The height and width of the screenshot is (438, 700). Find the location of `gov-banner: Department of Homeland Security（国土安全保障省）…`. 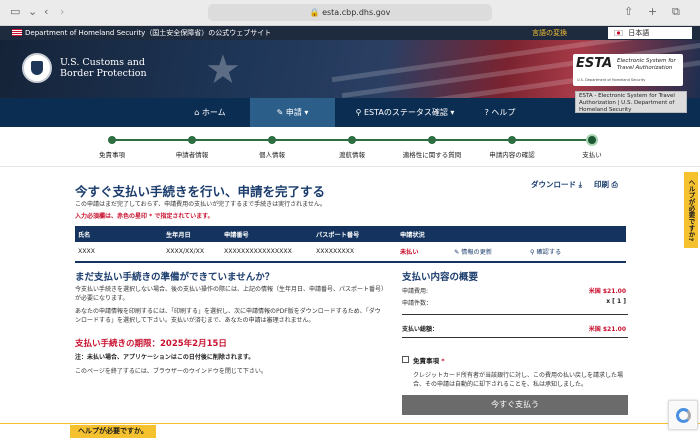

gov-banner: Department of Homeland Security（国土安全保障省）… is located at coordinates (350, 33).